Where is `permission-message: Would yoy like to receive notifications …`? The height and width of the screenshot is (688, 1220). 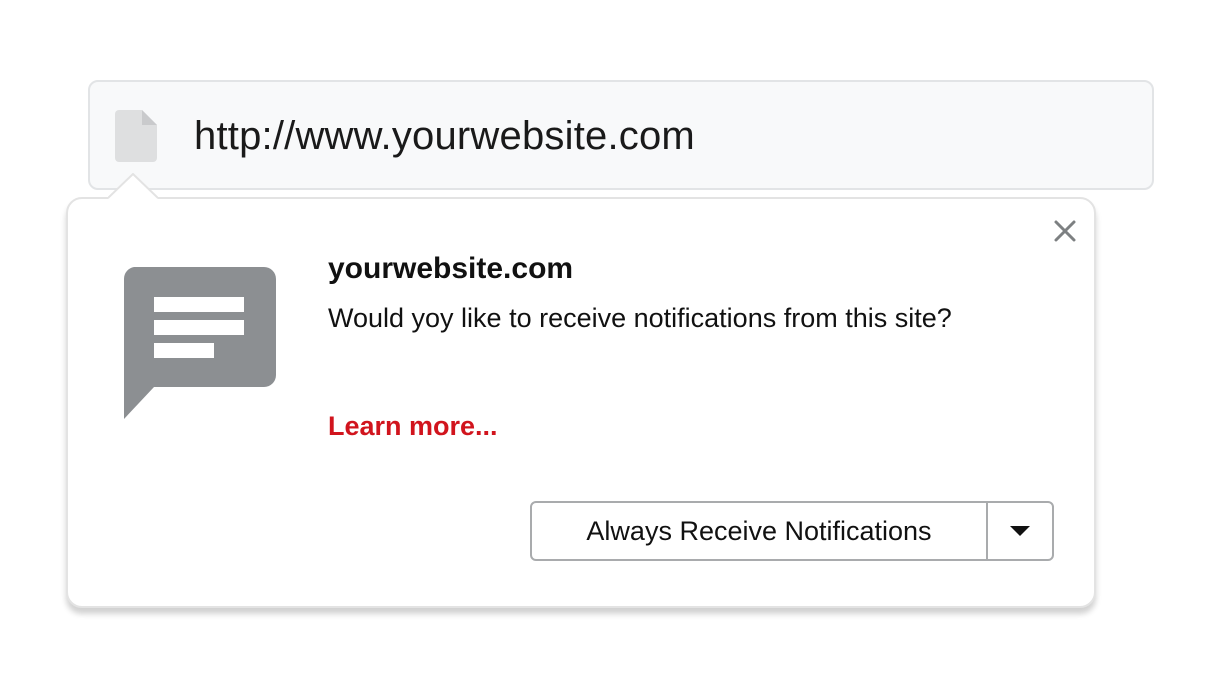
permission-message: Would yoy like to receive notifications … is located at coordinates (640, 318).